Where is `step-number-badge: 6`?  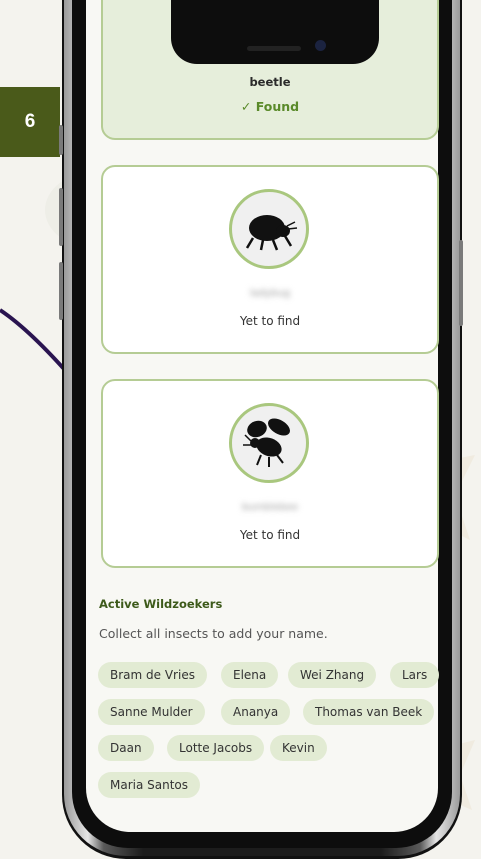
step-number-badge: 6 is located at coordinates (30, 122).